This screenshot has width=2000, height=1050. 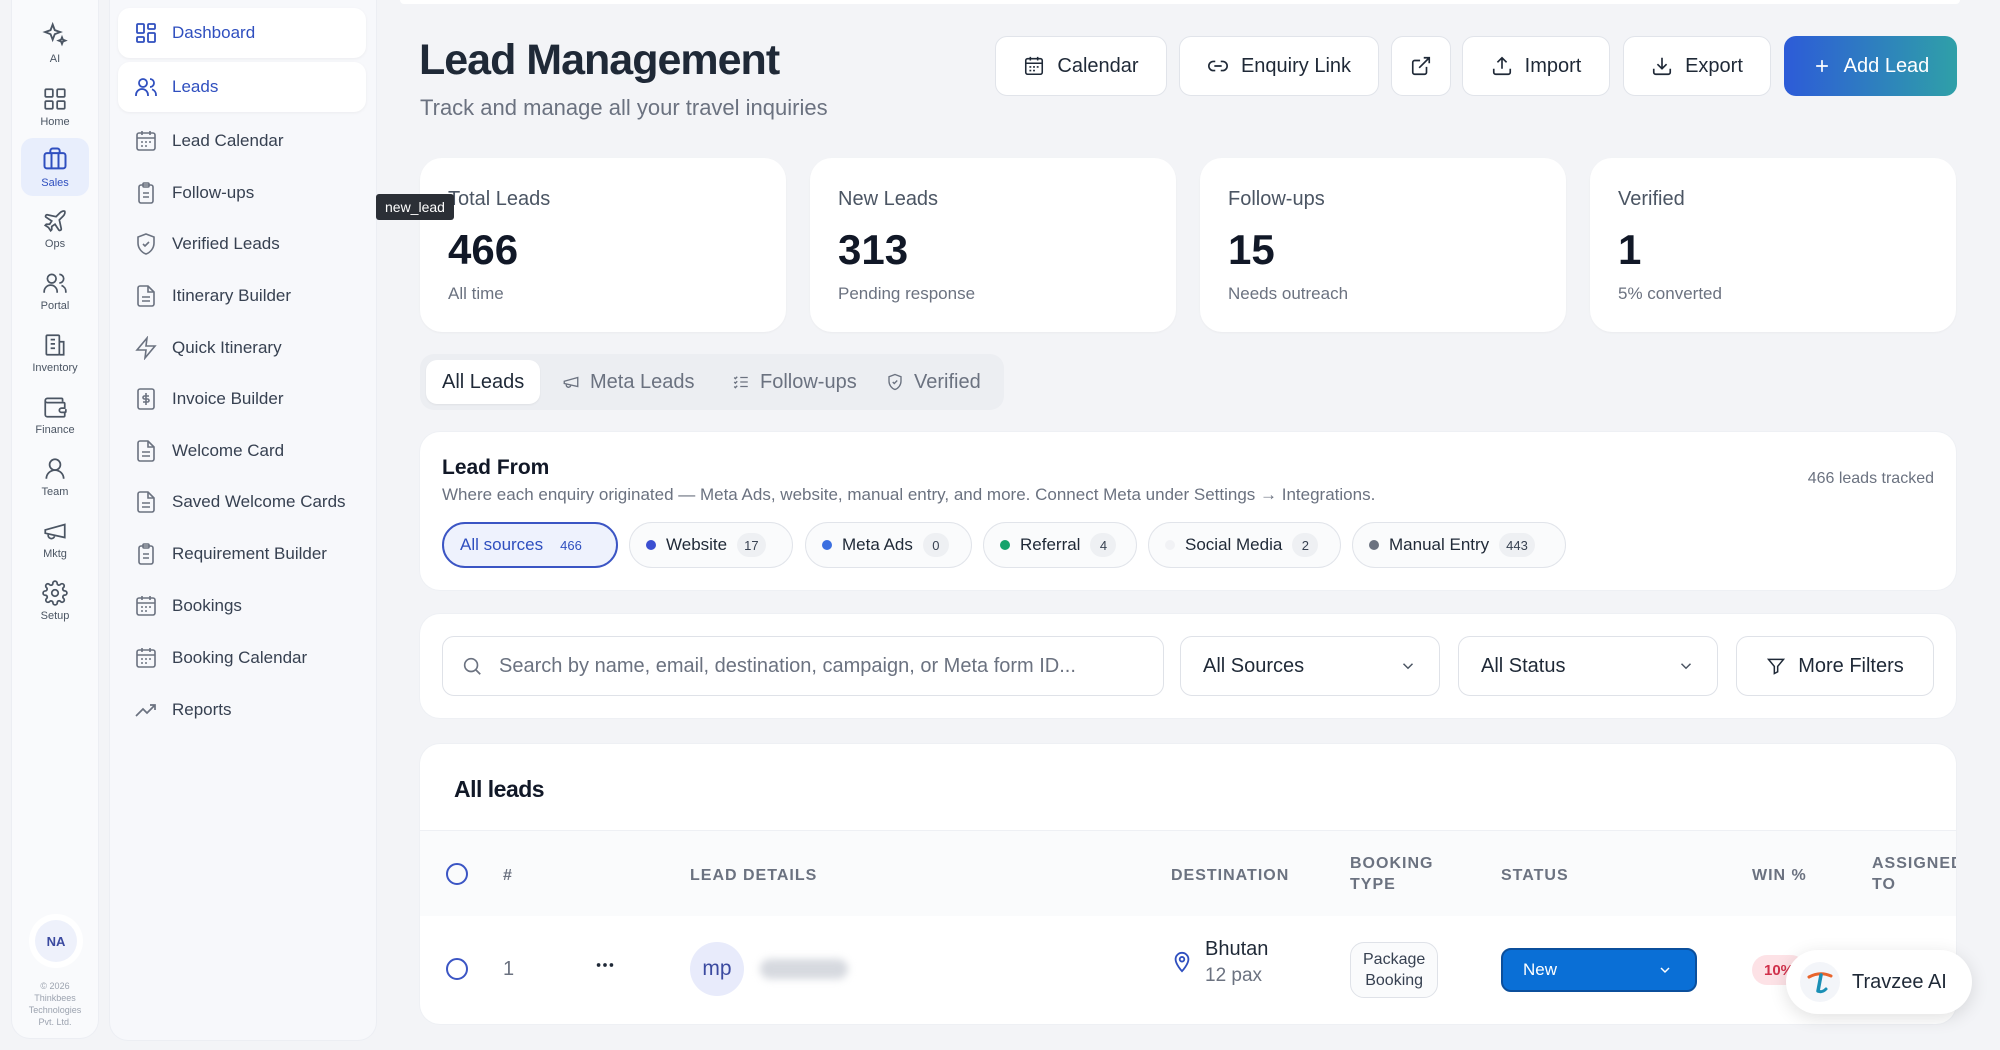 What do you see at coordinates (1219, 962) in the screenshot?
I see `destination-cell: Bhutan 12 pax` at bounding box center [1219, 962].